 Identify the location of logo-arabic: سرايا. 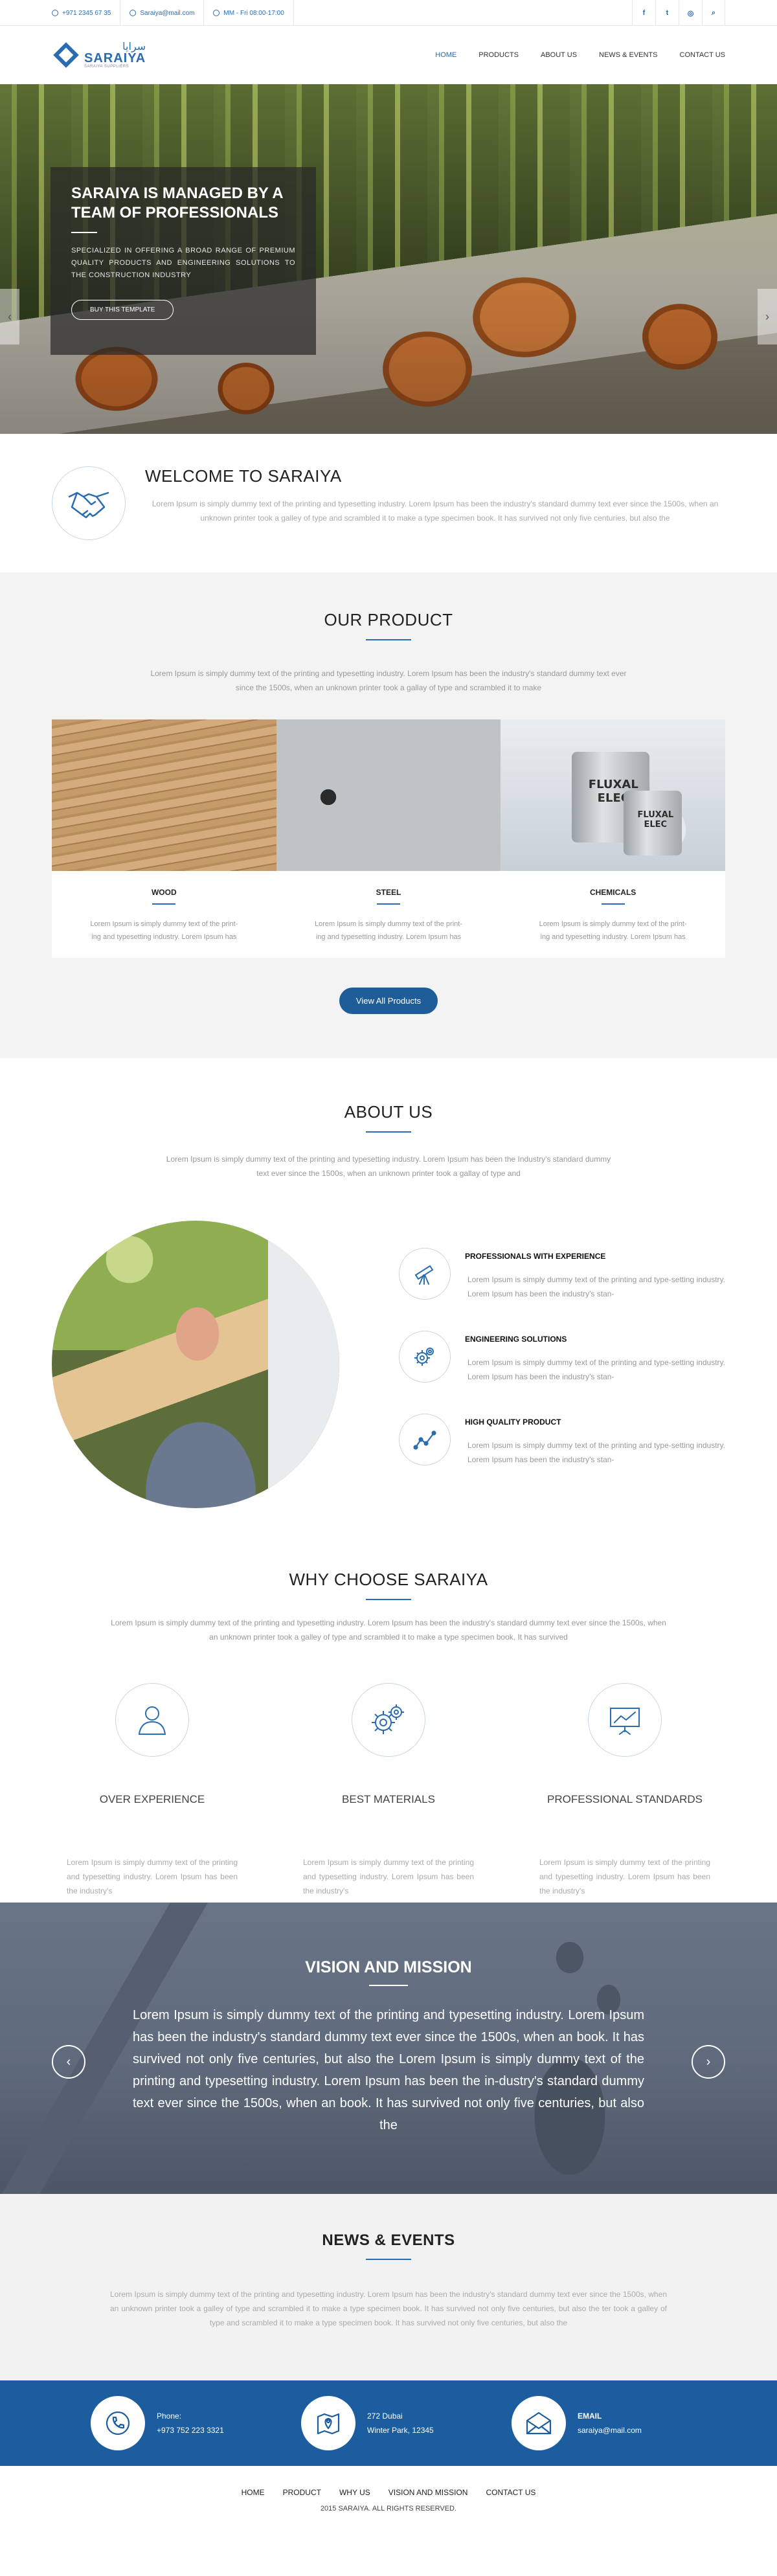
(134, 46).